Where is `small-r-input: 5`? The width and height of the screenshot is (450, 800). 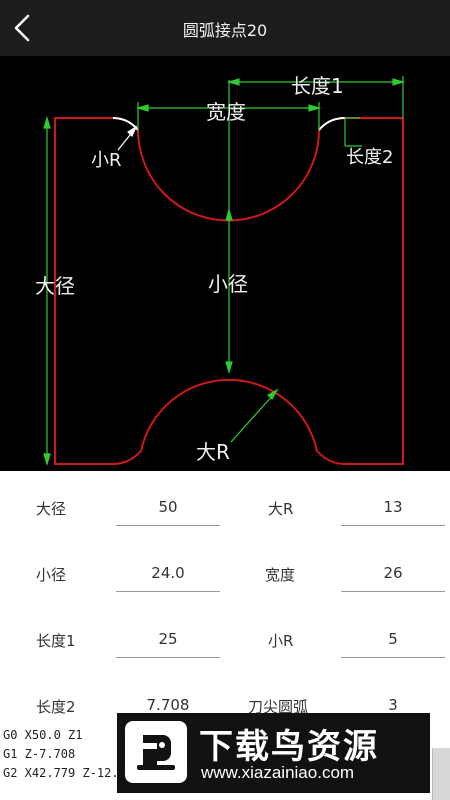 small-r-input: 5 is located at coordinates (393, 639).